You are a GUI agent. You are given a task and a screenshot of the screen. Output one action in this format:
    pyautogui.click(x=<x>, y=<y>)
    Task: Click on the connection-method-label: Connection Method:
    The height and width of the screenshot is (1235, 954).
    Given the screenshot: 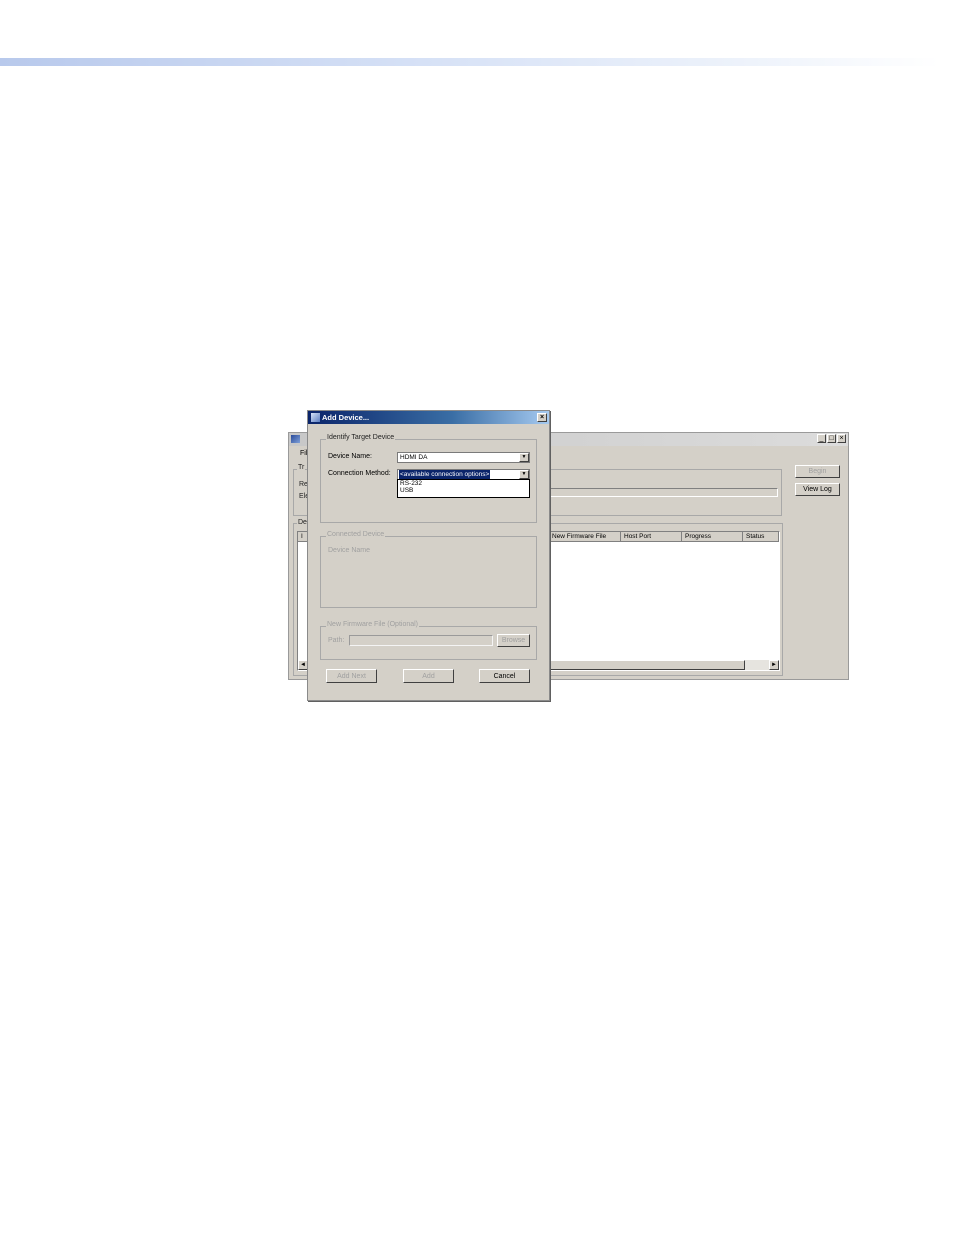 What is the action you would take?
    pyautogui.click(x=359, y=473)
    